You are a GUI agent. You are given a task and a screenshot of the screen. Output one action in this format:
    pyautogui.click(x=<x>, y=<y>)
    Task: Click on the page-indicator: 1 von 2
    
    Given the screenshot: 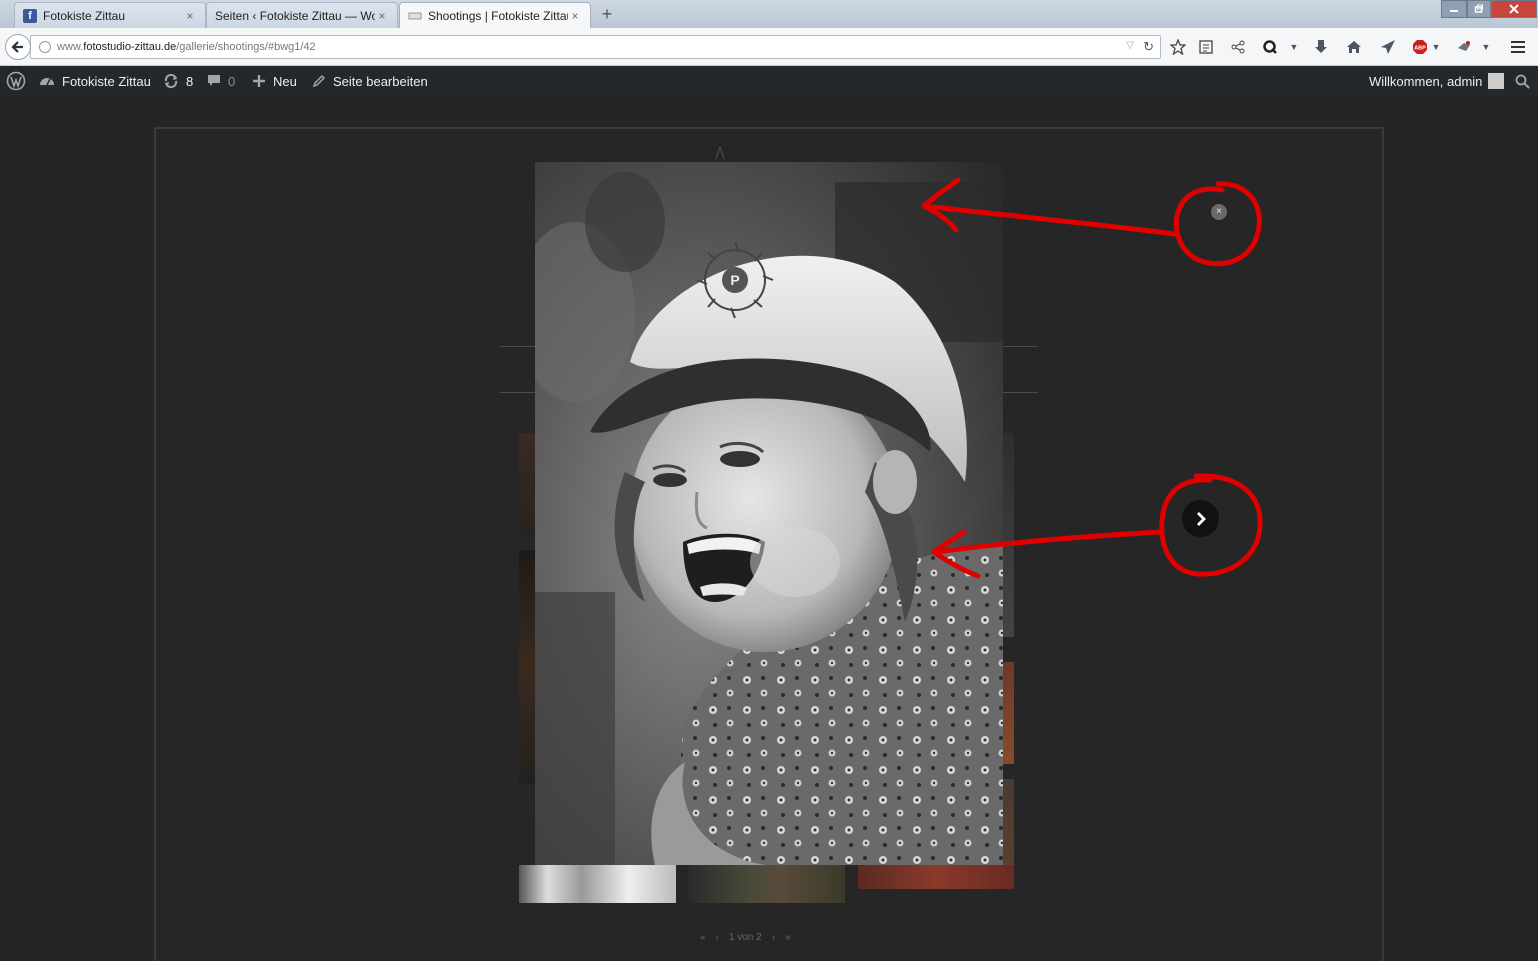 What is the action you would take?
    pyautogui.click(x=745, y=937)
    